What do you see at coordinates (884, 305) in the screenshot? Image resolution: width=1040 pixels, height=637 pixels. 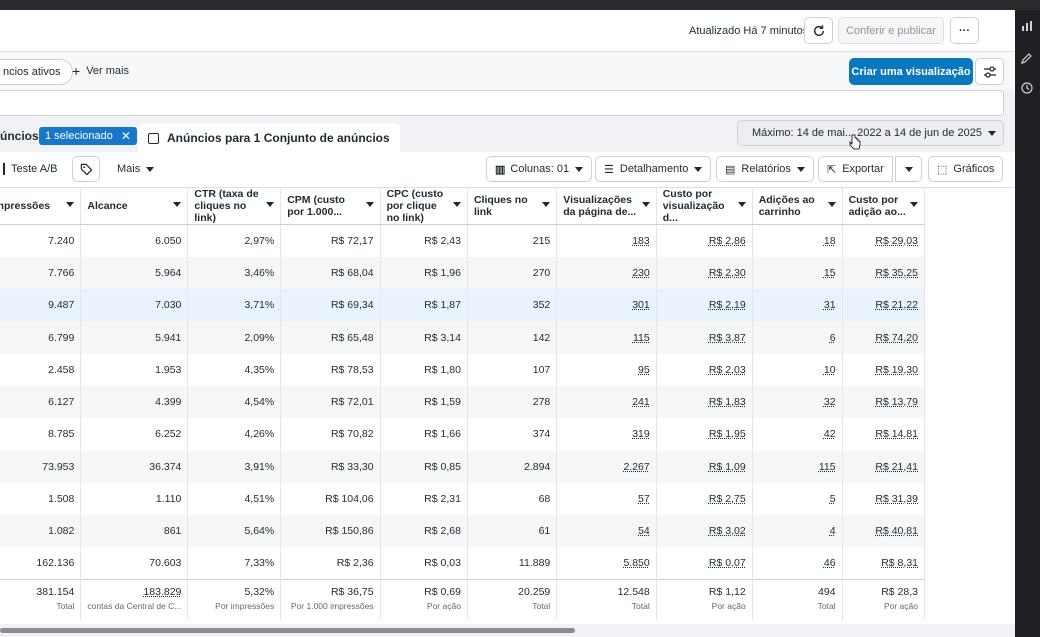 I see `table-cell: R$ 21,22` at bounding box center [884, 305].